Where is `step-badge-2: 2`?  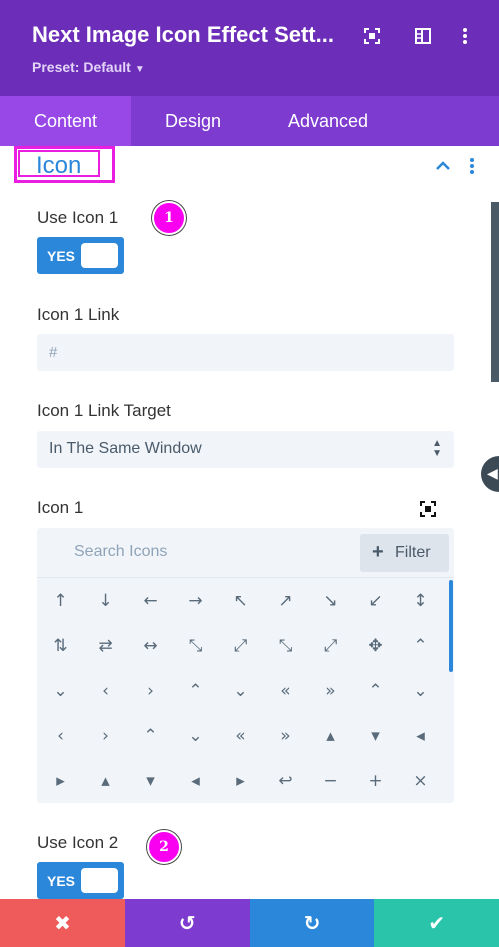
step-badge-2: 2 is located at coordinates (164, 847).